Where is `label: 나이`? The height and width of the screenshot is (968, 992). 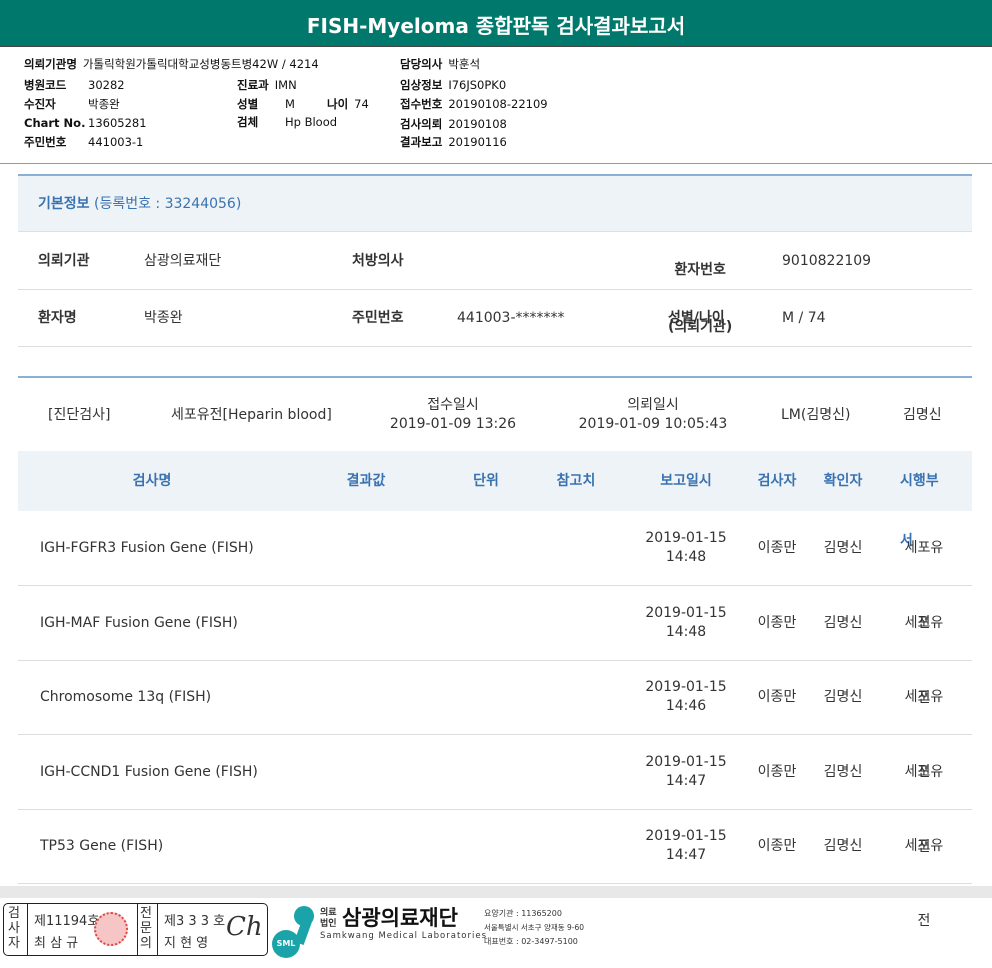
label: 나이 is located at coordinates (338, 104).